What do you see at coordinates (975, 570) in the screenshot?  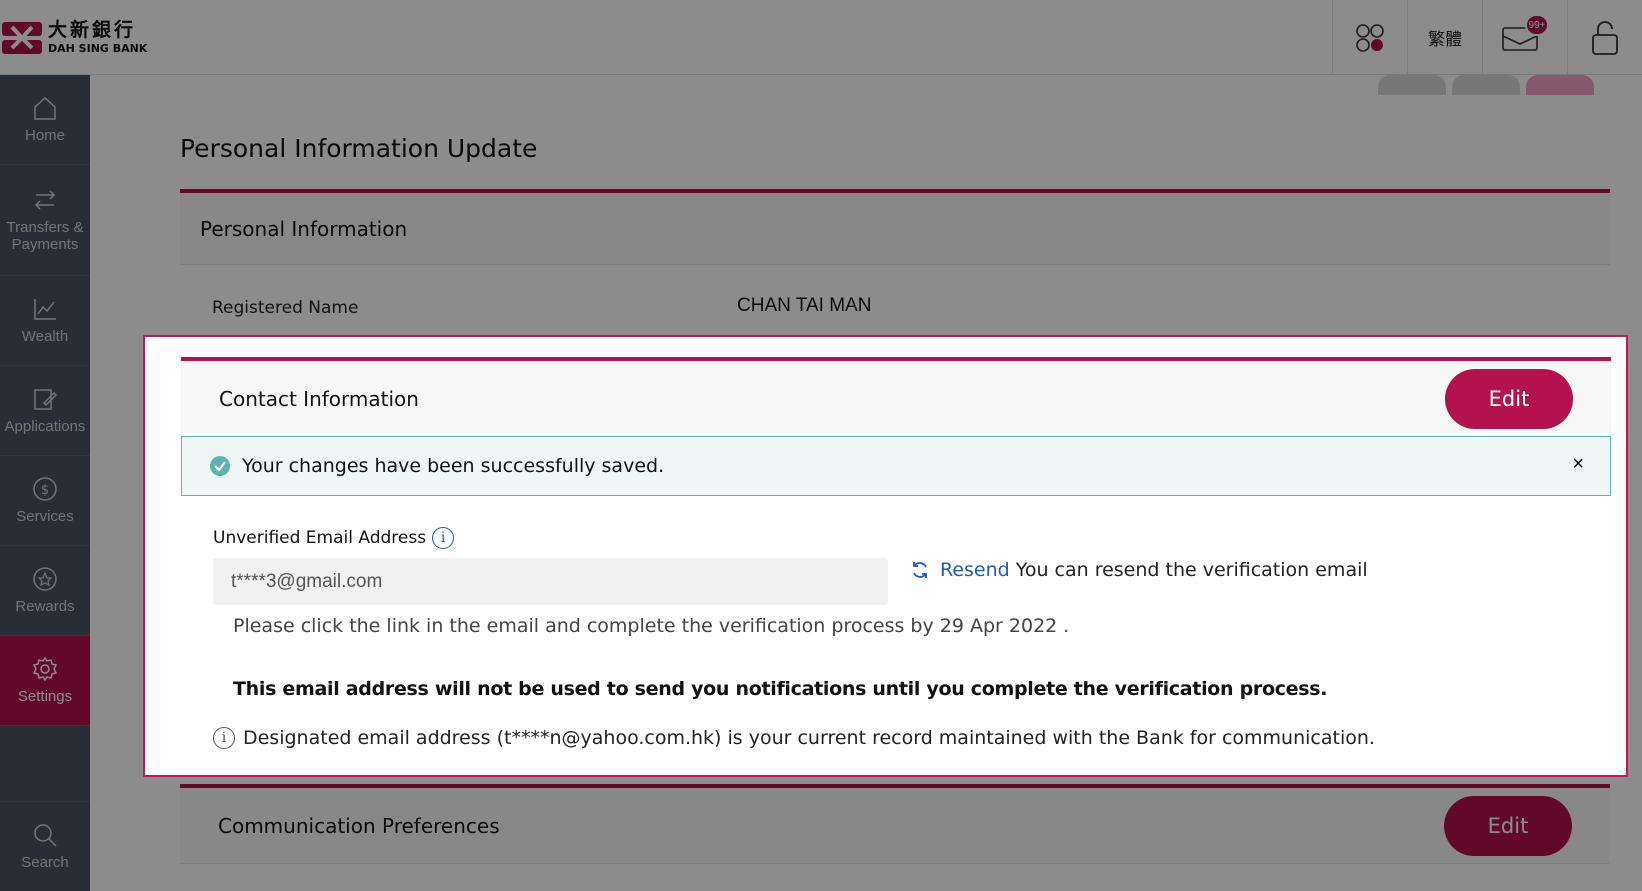 I see `resend-link: Resend` at bounding box center [975, 570].